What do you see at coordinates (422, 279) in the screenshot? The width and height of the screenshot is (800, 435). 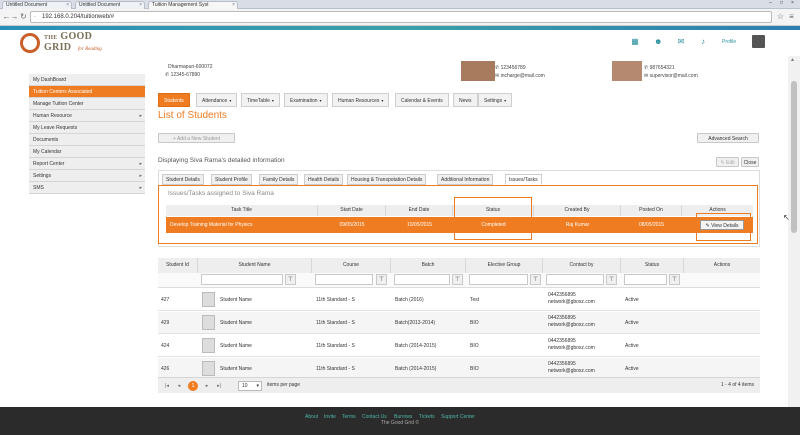 I see `filter-batch-input` at bounding box center [422, 279].